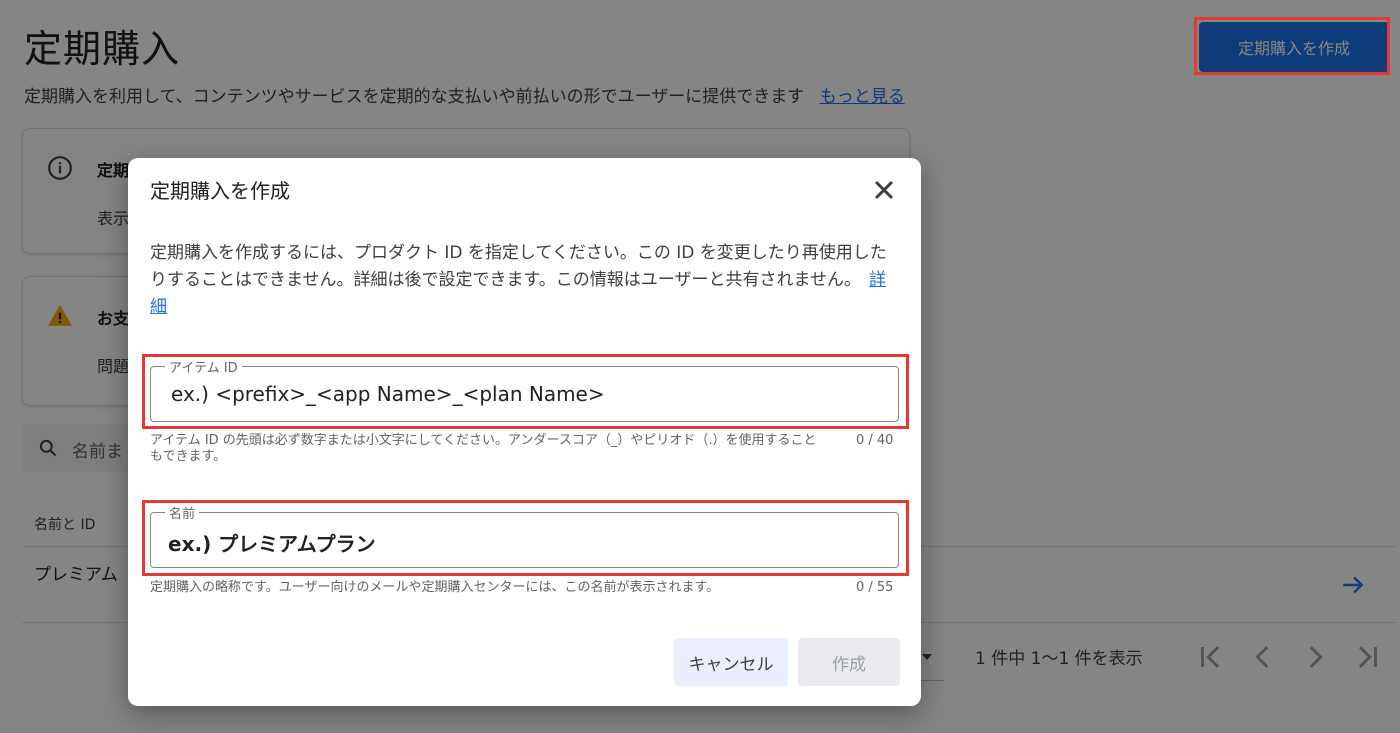 Image resolution: width=1400 pixels, height=733 pixels. I want to click on name-label: 名前, so click(182, 512).